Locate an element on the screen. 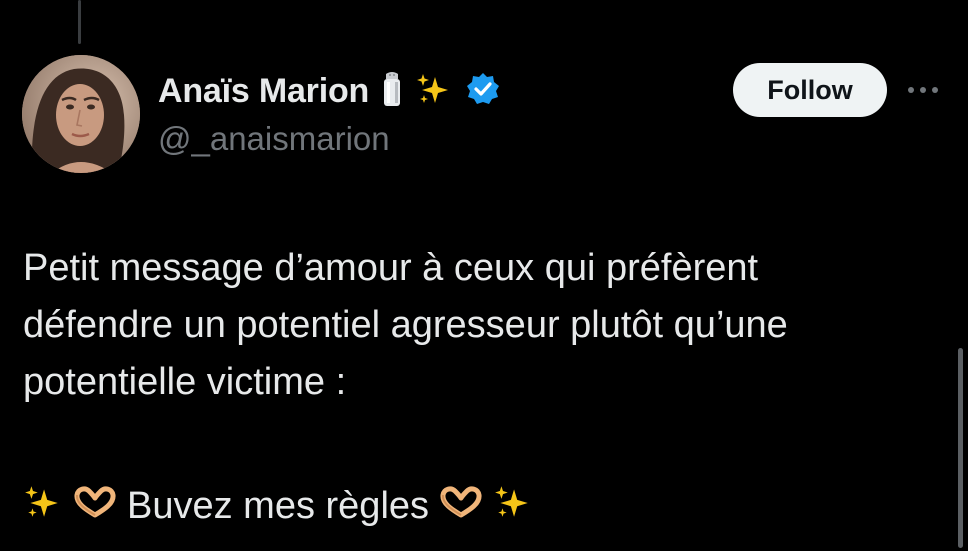 The width and height of the screenshot is (968, 551). thread-connector-line is located at coordinates (79, 22).